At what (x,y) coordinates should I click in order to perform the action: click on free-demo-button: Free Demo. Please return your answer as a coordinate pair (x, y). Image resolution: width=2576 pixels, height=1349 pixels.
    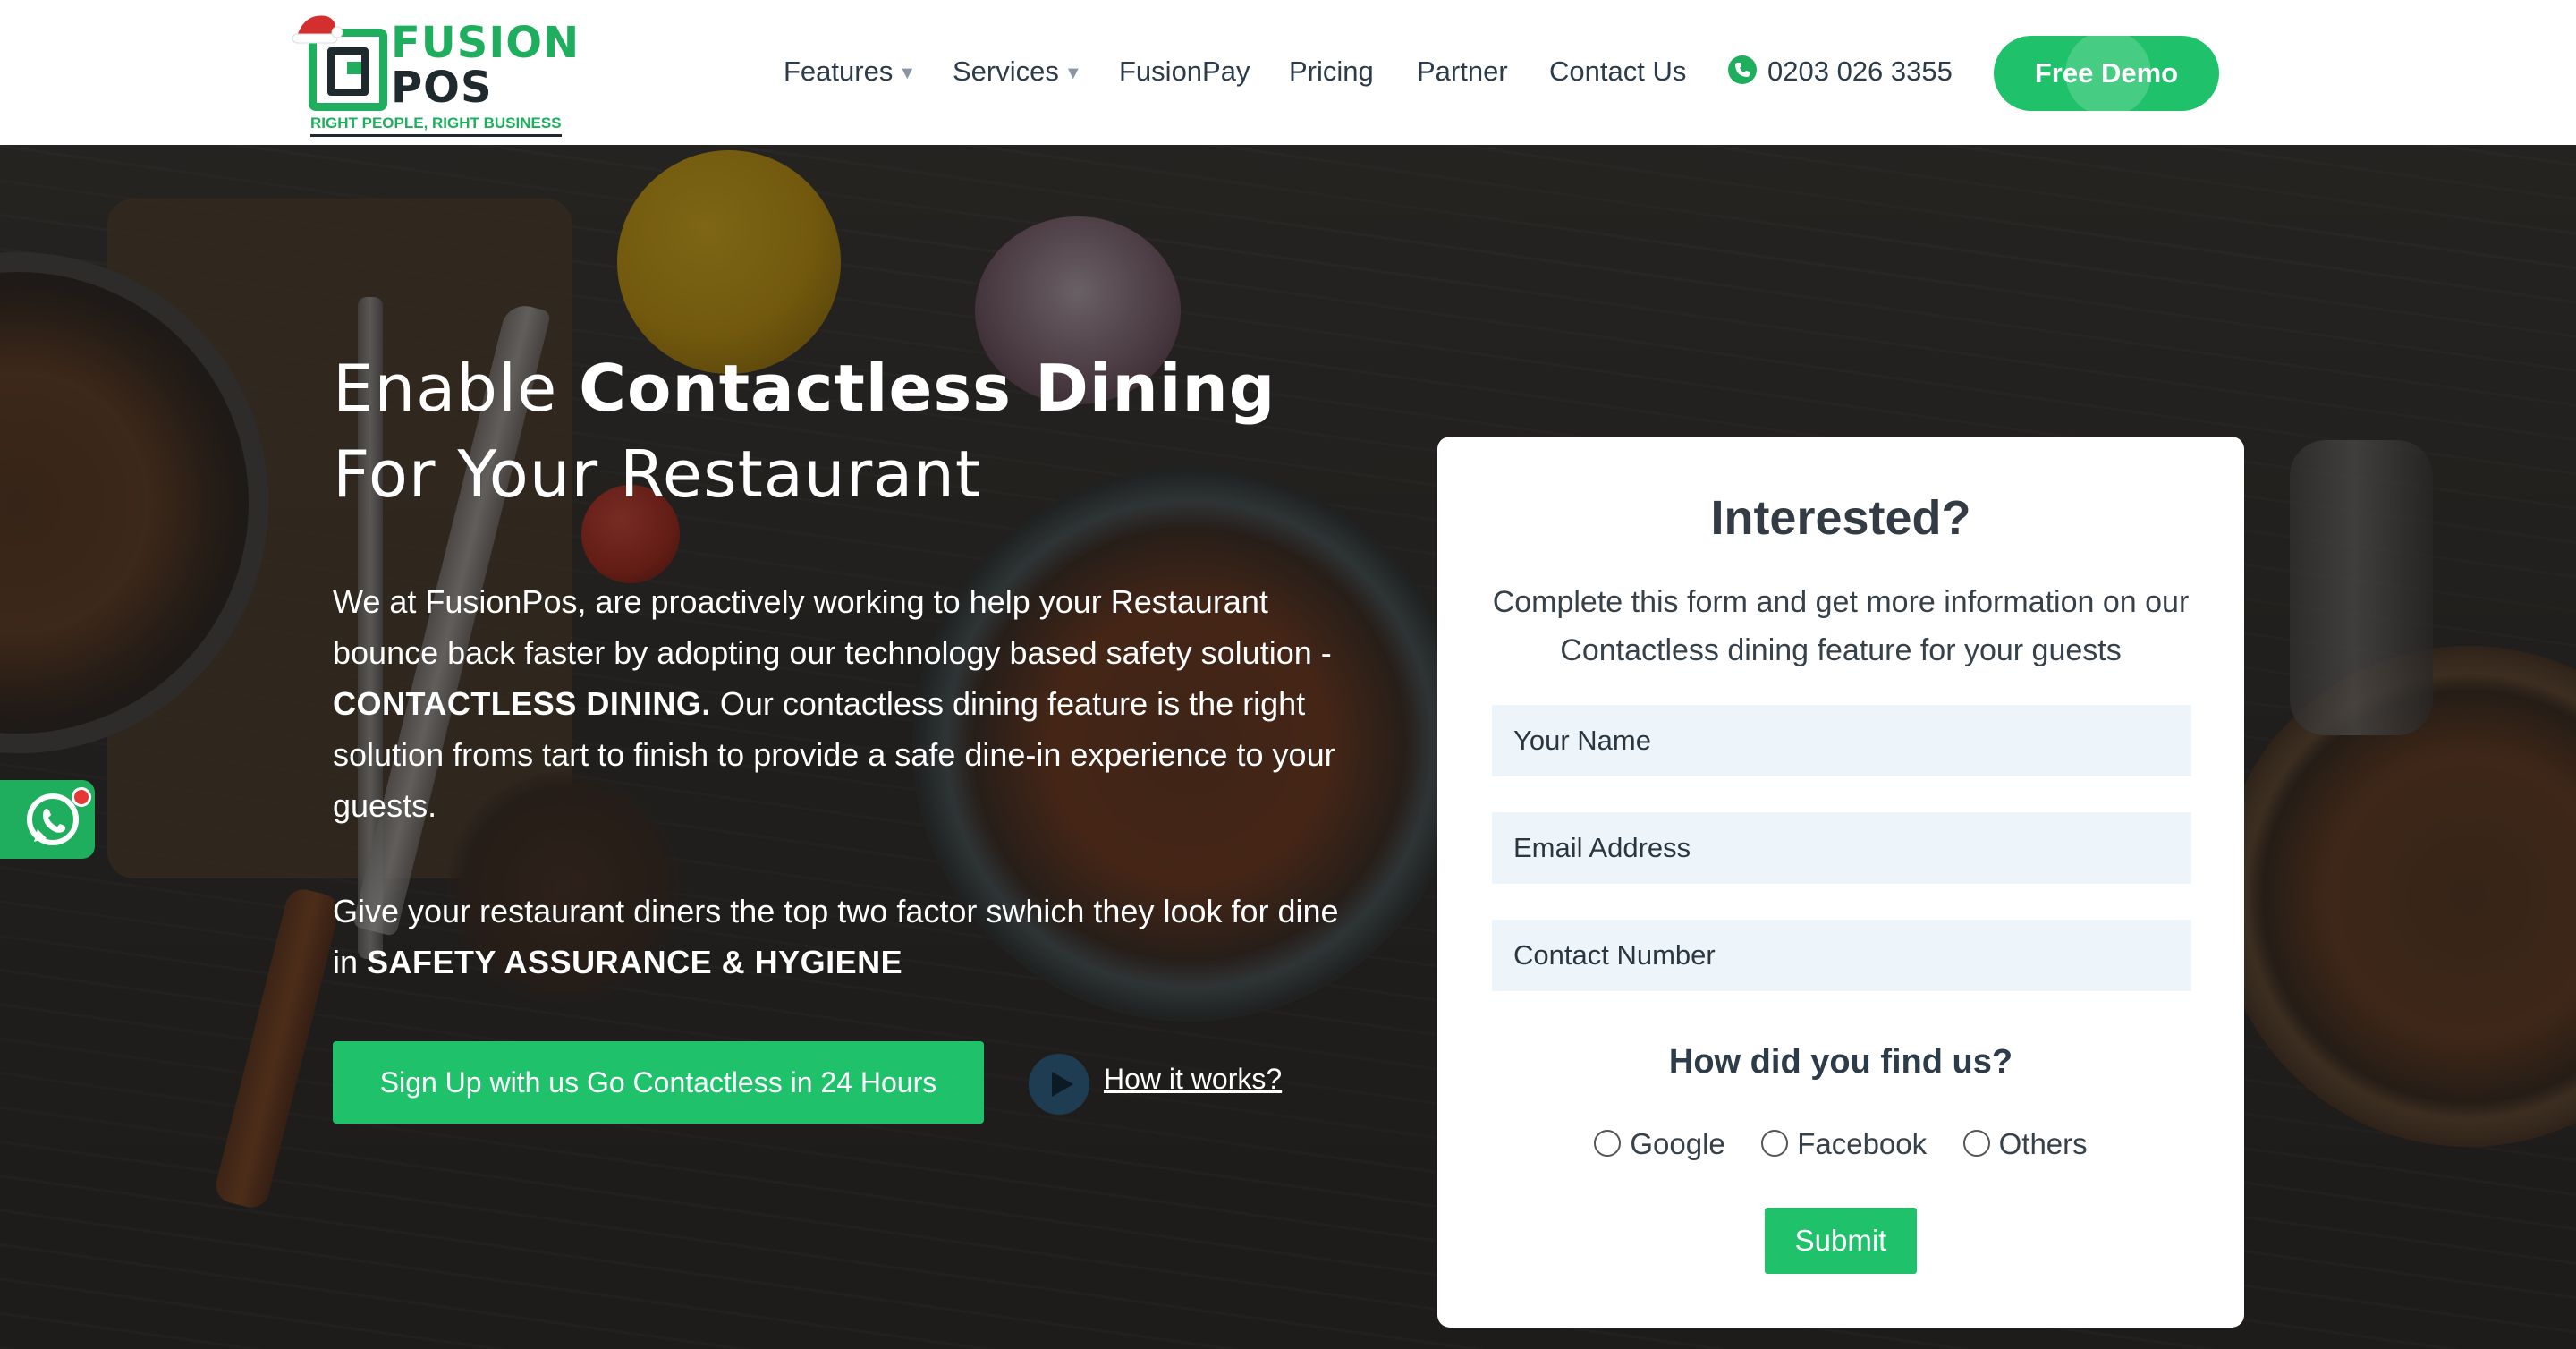
    Looking at the image, I should click on (2106, 73).